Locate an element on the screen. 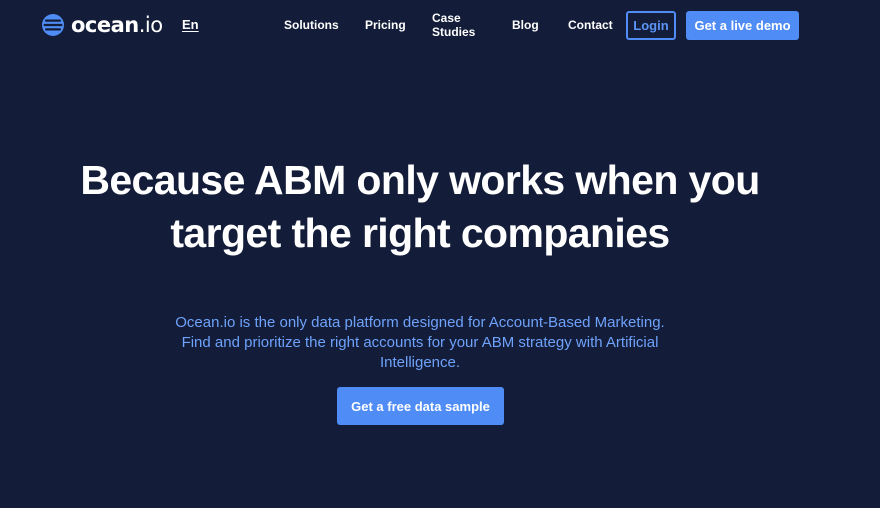  logo-text-main: ocean is located at coordinates (105, 25).